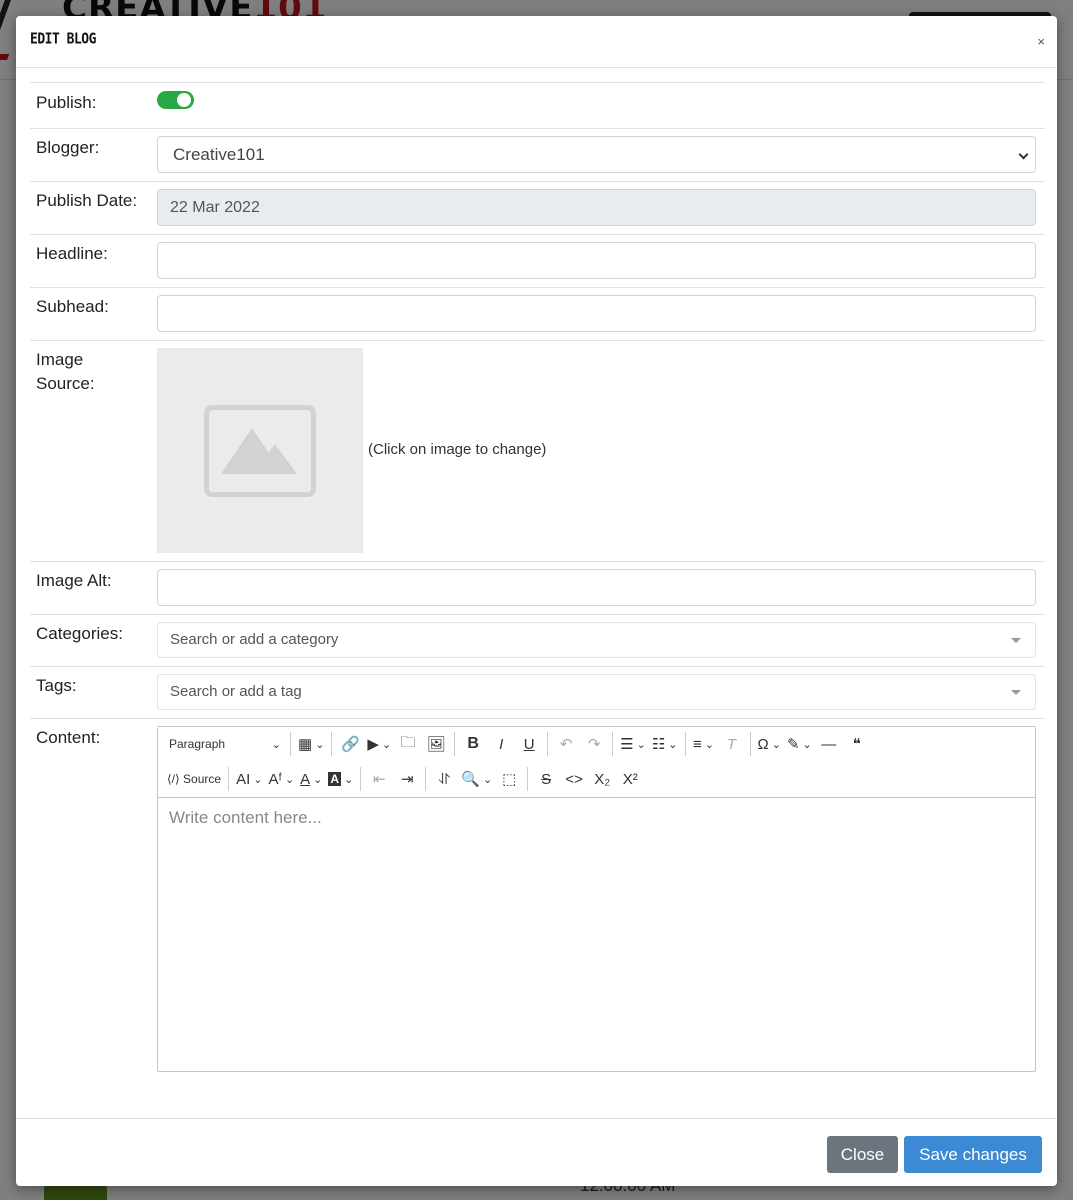 Image resolution: width=1073 pixels, height=1200 pixels. I want to click on bold-icon: B, so click(473, 744).